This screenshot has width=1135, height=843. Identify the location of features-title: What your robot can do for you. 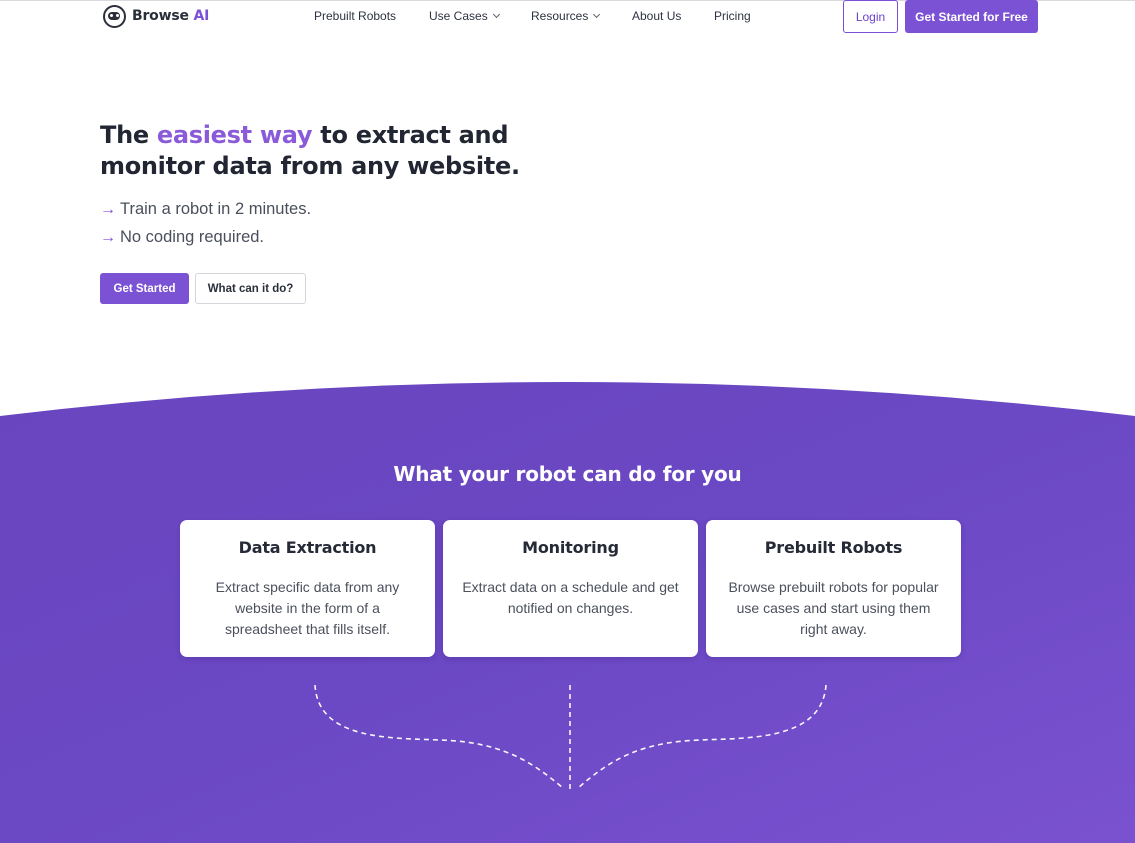
(567, 474).